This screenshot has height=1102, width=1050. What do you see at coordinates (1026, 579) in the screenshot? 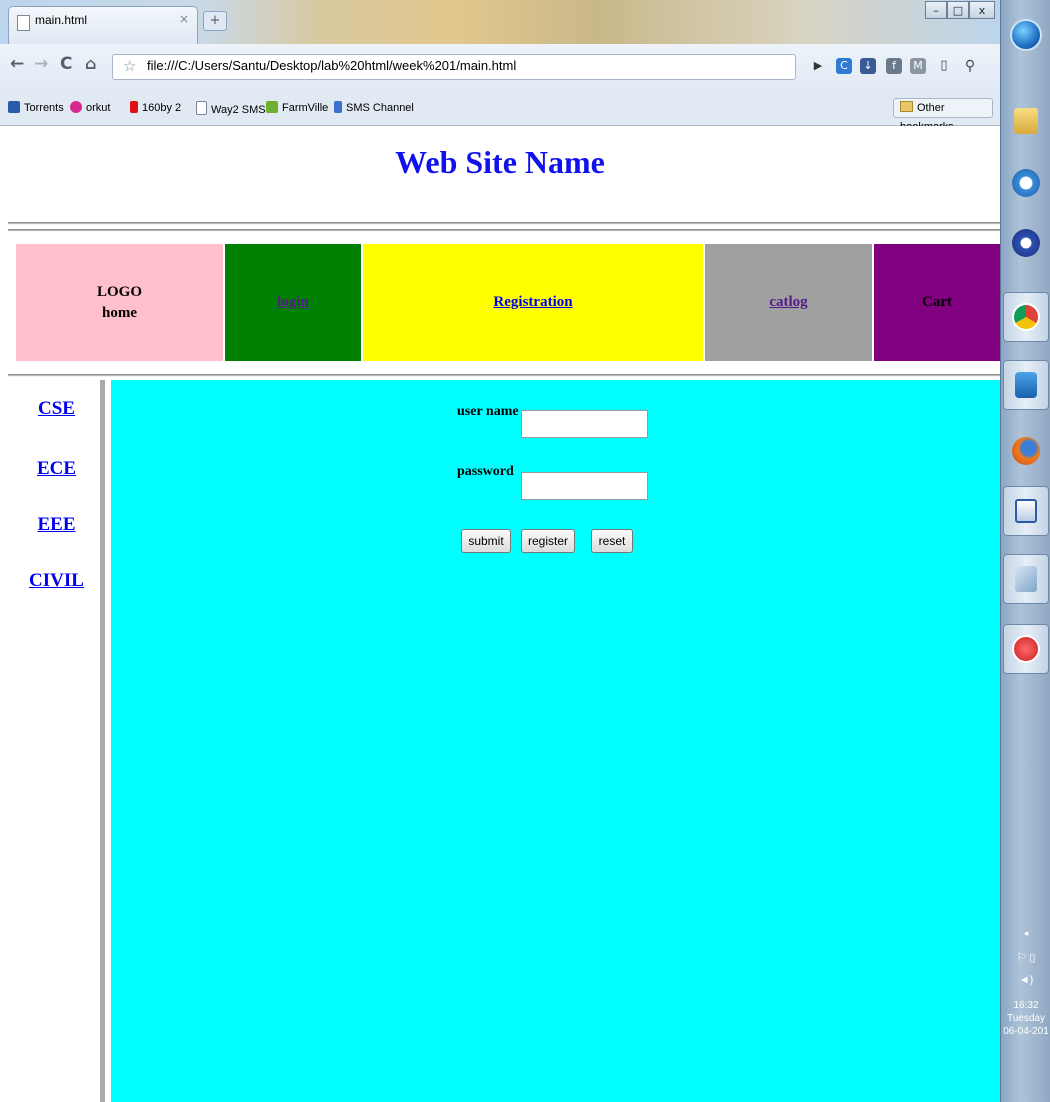
I see `notepad-icon` at bounding box center [1026, 579].